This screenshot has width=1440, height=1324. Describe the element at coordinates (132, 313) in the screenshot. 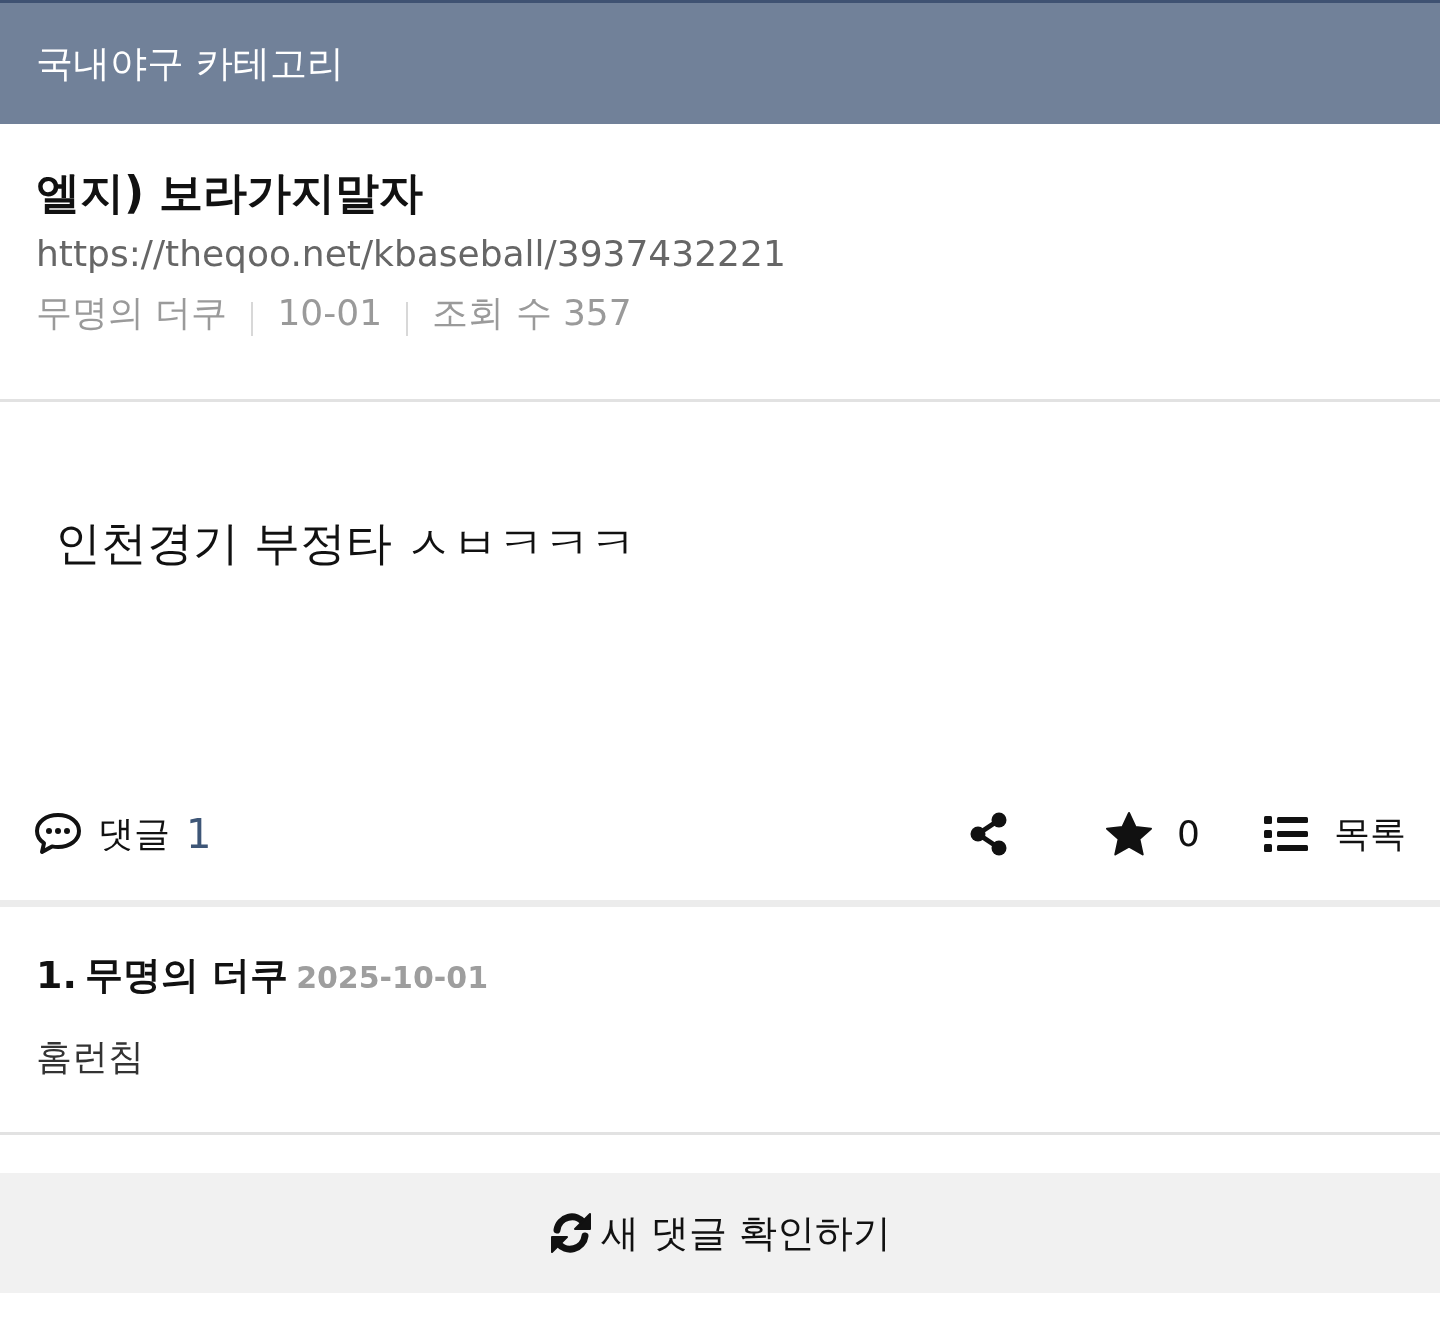

I see `post-meta-text: 무명의 더쿠` at that location.